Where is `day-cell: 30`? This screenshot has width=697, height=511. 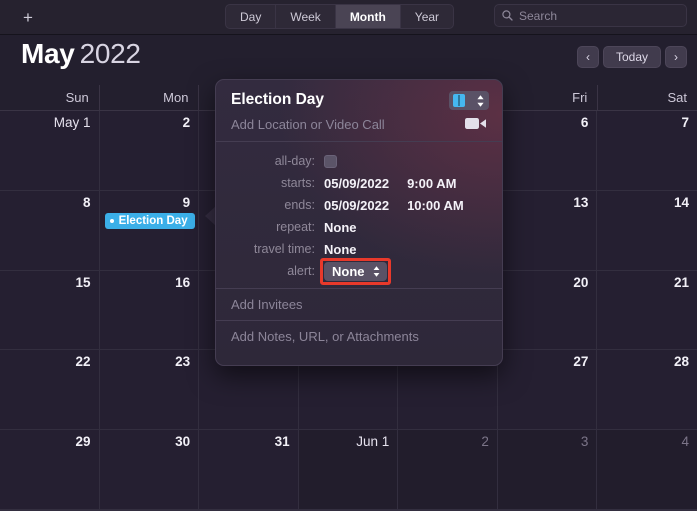 day-cell: 30 is located at coordinates (149, 470).